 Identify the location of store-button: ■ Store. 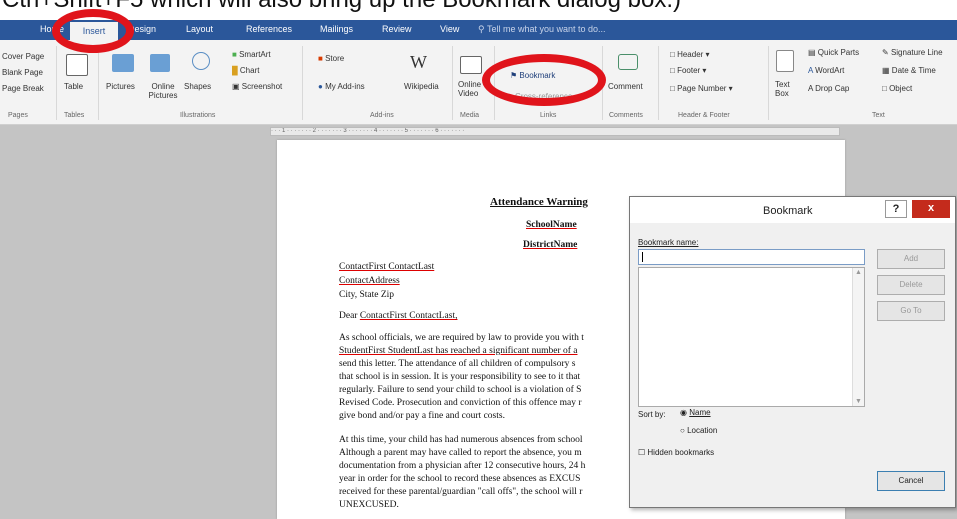
(331, 58).